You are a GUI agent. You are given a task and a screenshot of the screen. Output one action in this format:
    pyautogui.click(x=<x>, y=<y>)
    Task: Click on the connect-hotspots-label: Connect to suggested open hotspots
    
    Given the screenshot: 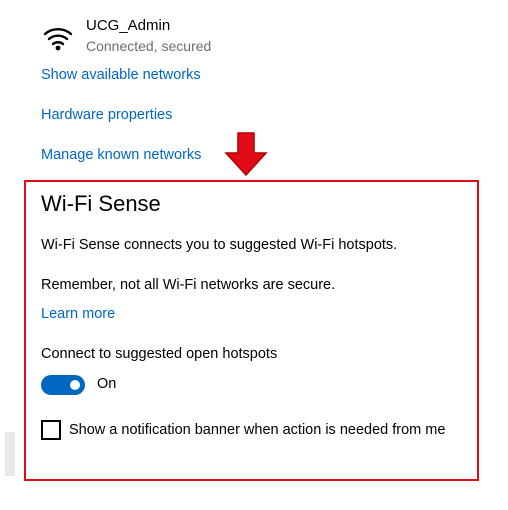 What is the action you would take?
    pyautogui.click(x=159, y=354)
    